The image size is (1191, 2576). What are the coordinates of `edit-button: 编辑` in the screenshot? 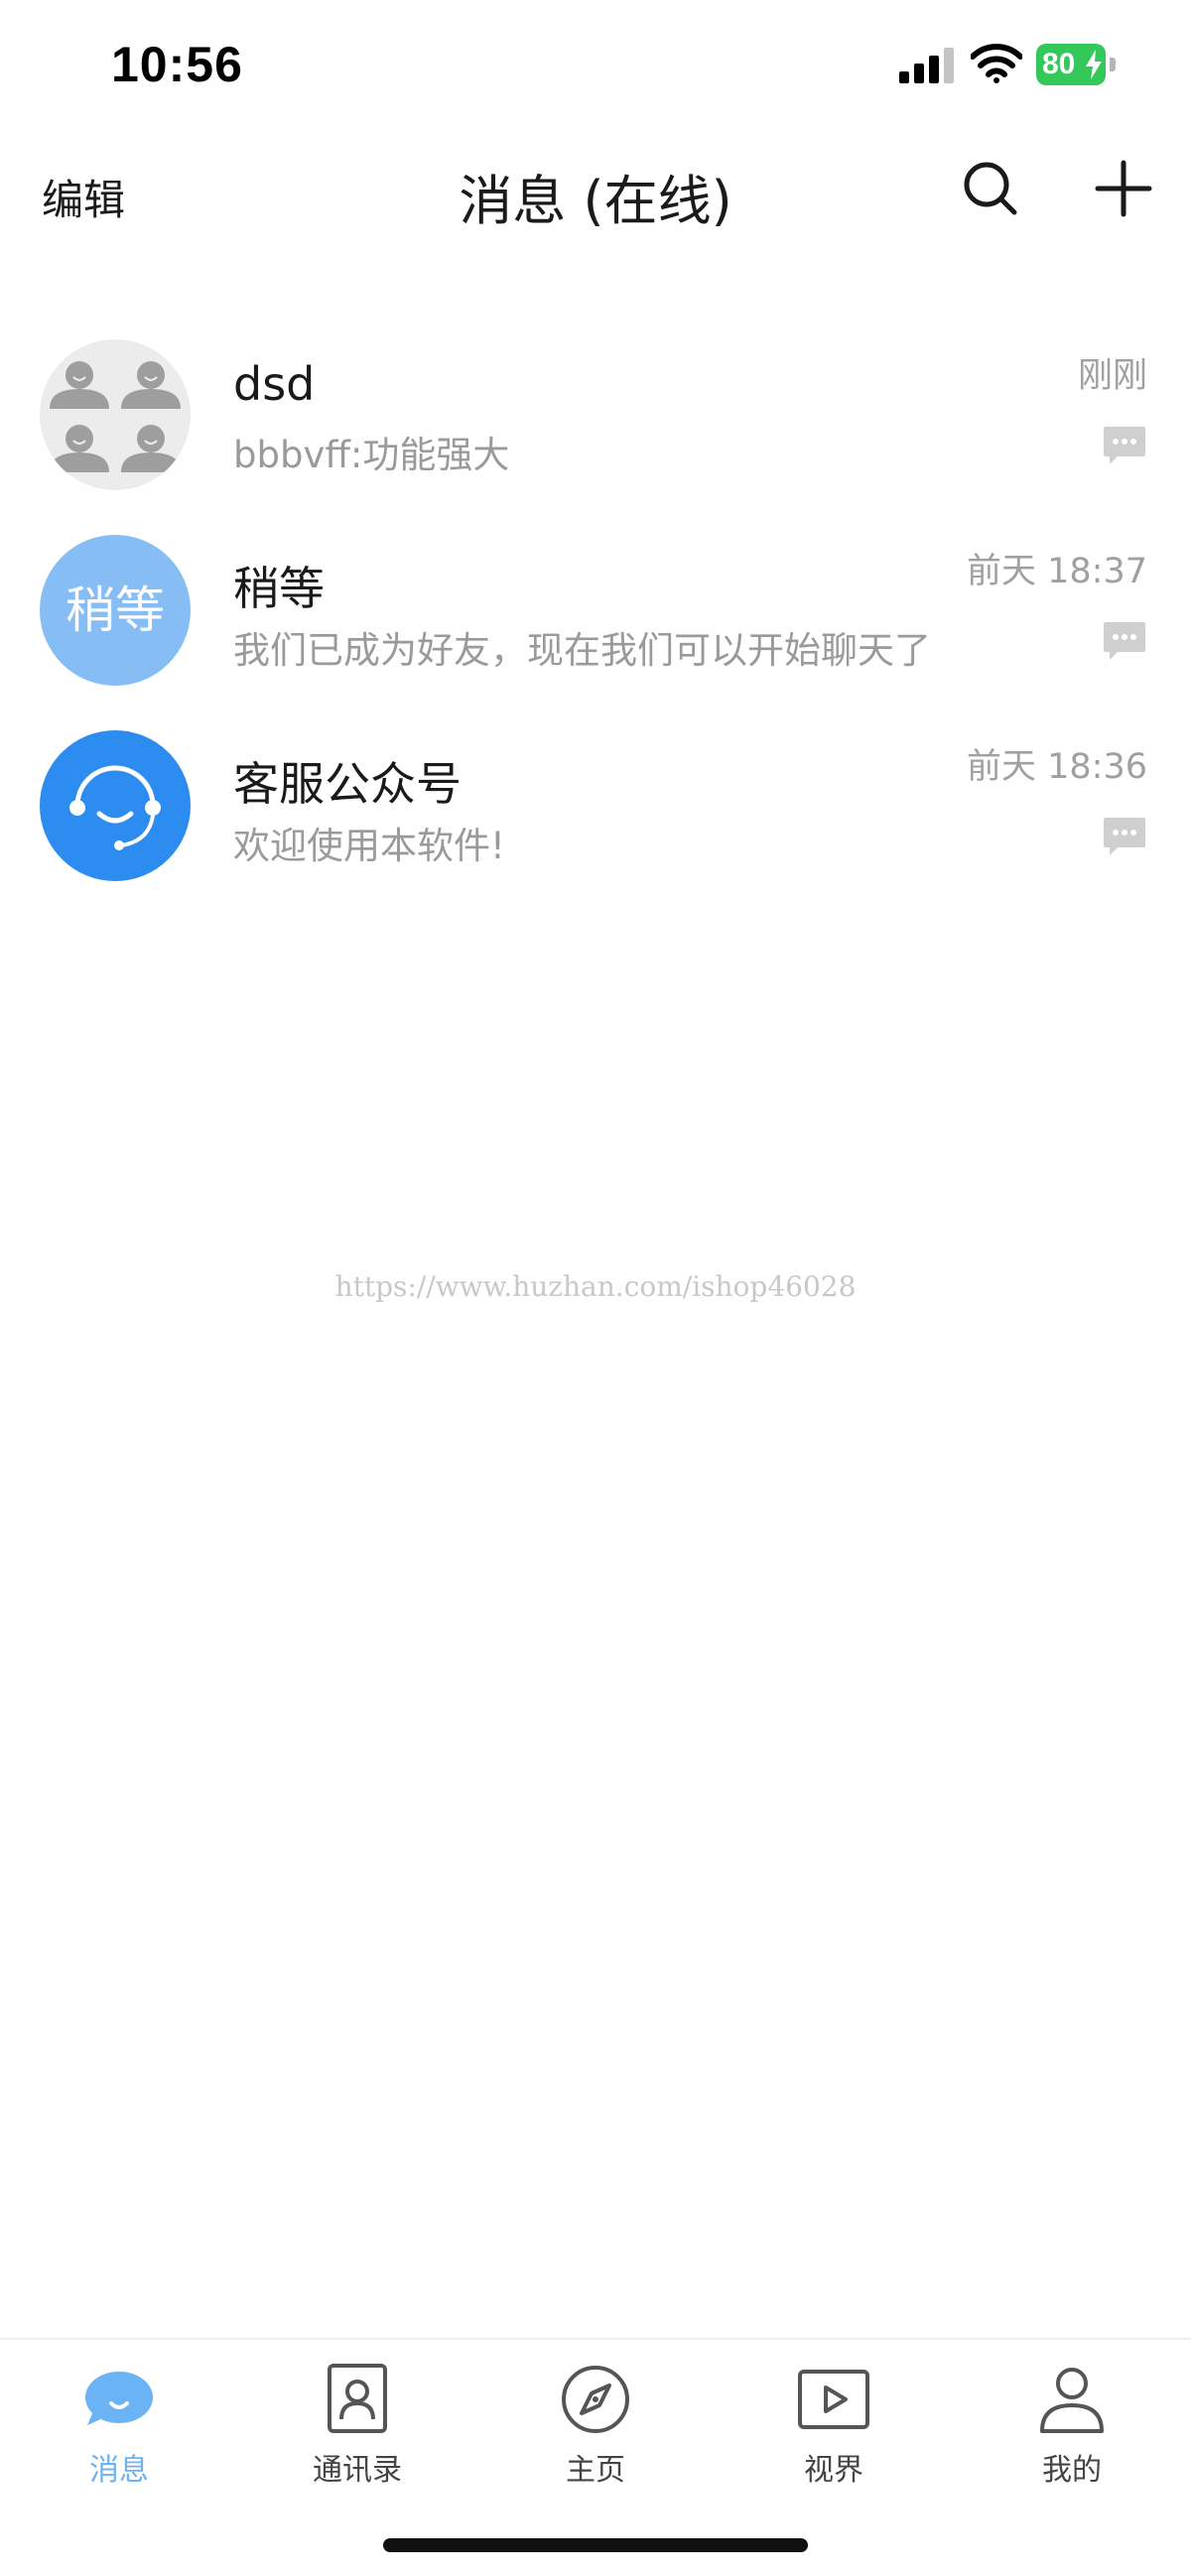 It's located at (84, 197).